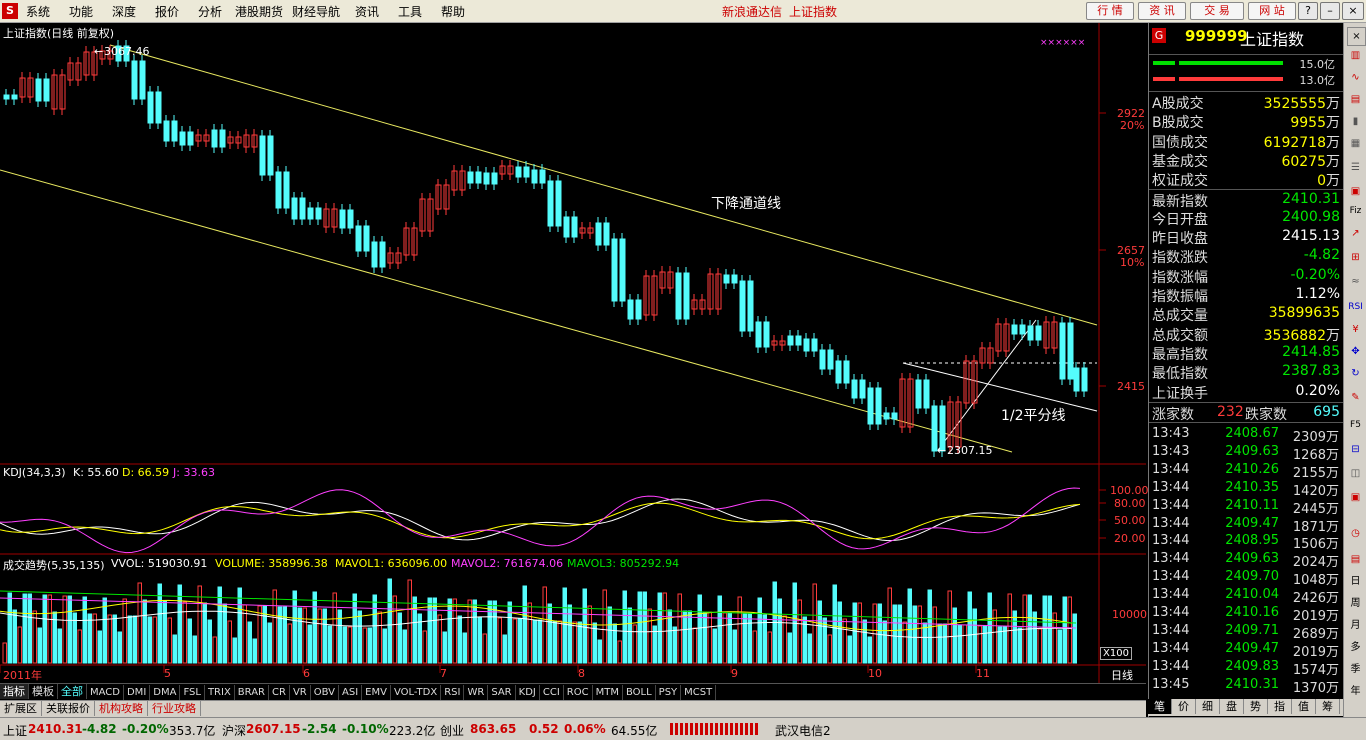 The height and width of the screenshot is (740, 1366). I want to click on menu-hk-futures: 港股期货, so click(259, 11).